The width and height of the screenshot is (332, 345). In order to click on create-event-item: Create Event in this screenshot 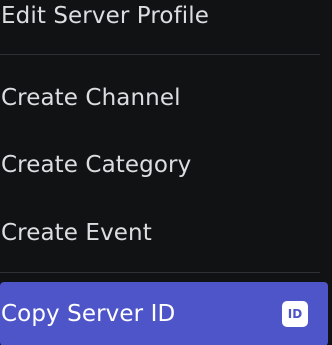, I will do `click(164, 233)`.